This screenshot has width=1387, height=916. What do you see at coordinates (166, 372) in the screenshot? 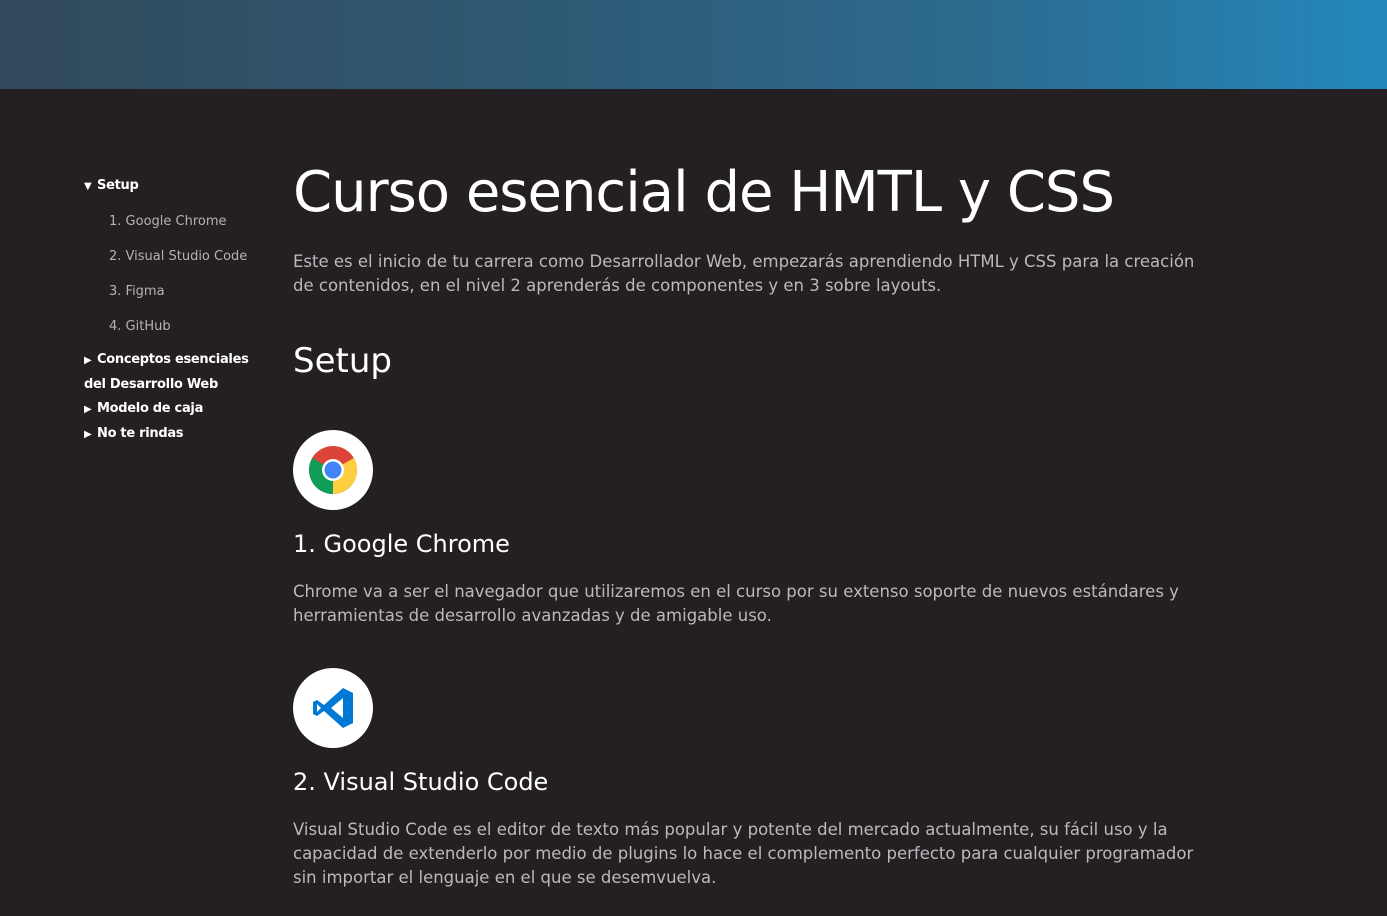
I see `sidebar-group-label: Conceptos esenciales del Desarrollo Web` at bounding box center [166, 372].